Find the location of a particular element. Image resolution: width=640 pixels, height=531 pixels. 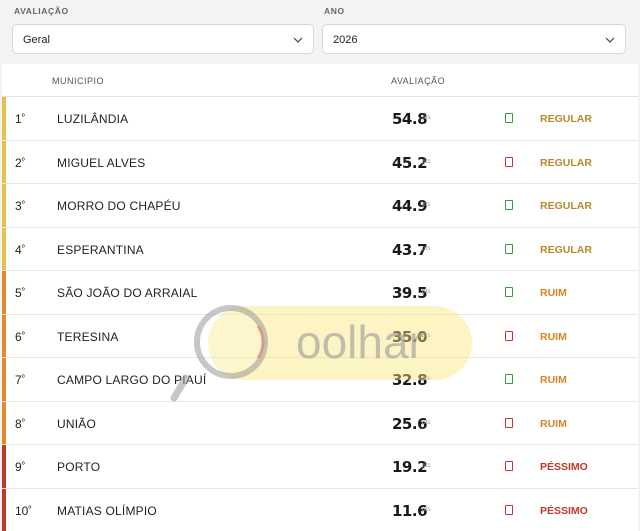

table-row: 4º ESPERANTINA 43.7 pts REGULAR is located at coordinates (320, 249).